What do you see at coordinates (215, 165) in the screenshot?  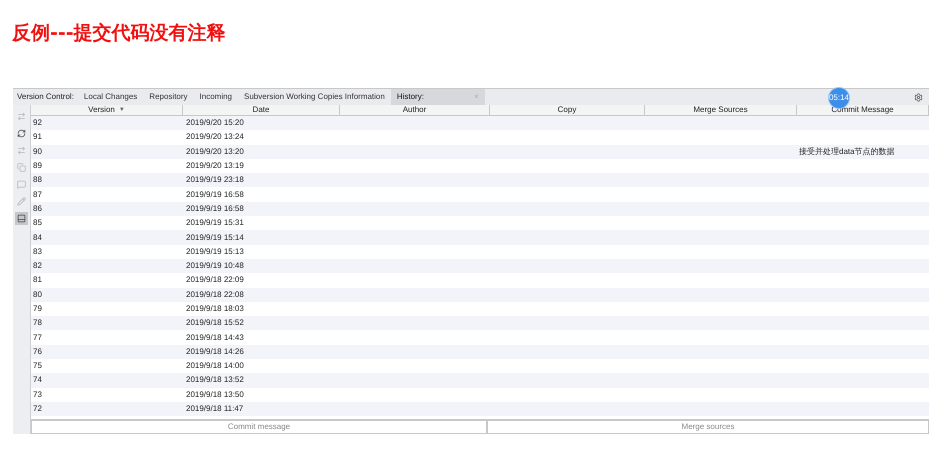 I see `table-cell: 2019/9/20 13:19` at bounding box center [215, 165].